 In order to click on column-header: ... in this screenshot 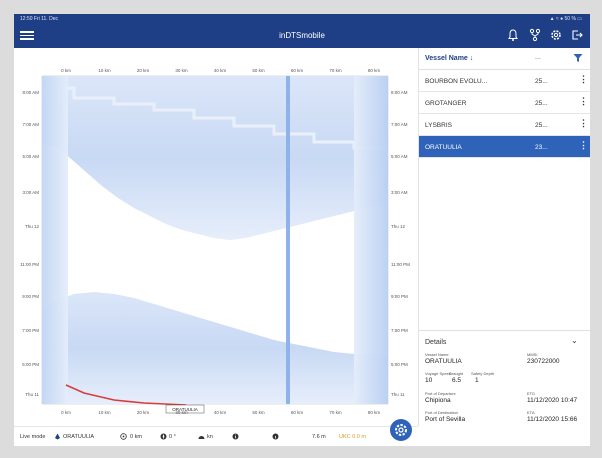, I will do `click(538, 57)`.